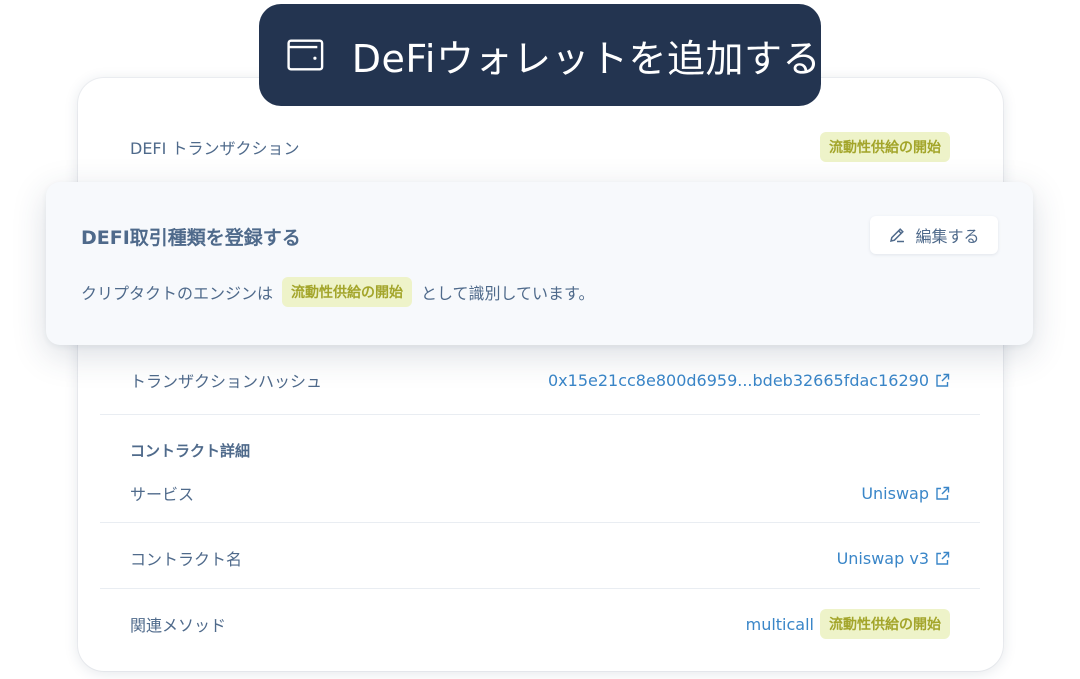 This screenshot has width=1080, height=679. What do you see at coordinates (215, 148) in the screenshot?
I see `transaction-label: DEFI トランザクション` at bounding box center [215, 148].